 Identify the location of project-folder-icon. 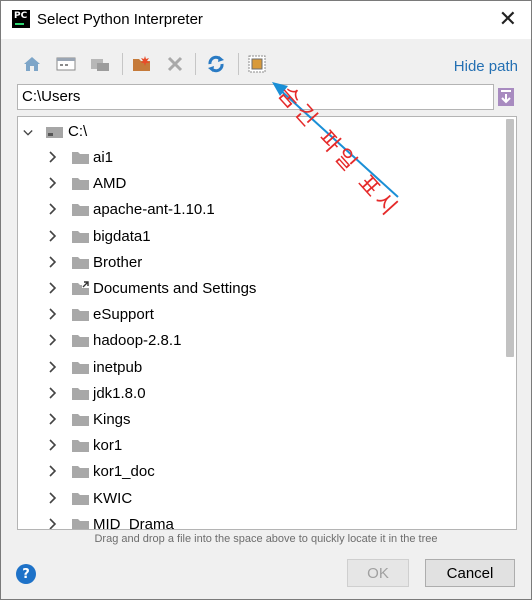
(100, 64).